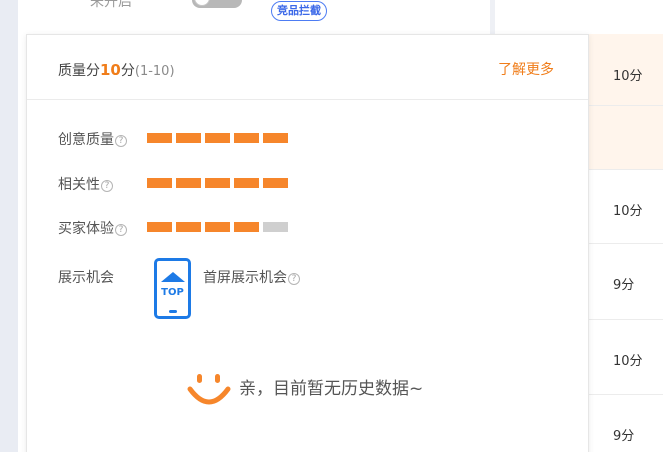 The width and height of the screenshot is (663, 452). Describe the element at coordinates (307, 67) in the screenshot. I see `popover-header: 质量分10分(1-10) 了解更多` at that location.